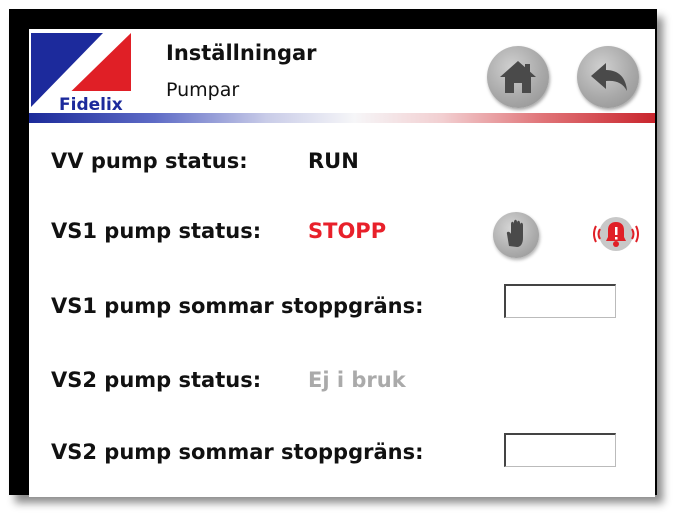  What do you see at coordinates (560, 301) in the screenshot?
I see `vs1-summer-stop-limit-input` at bounding box center [560, 301].